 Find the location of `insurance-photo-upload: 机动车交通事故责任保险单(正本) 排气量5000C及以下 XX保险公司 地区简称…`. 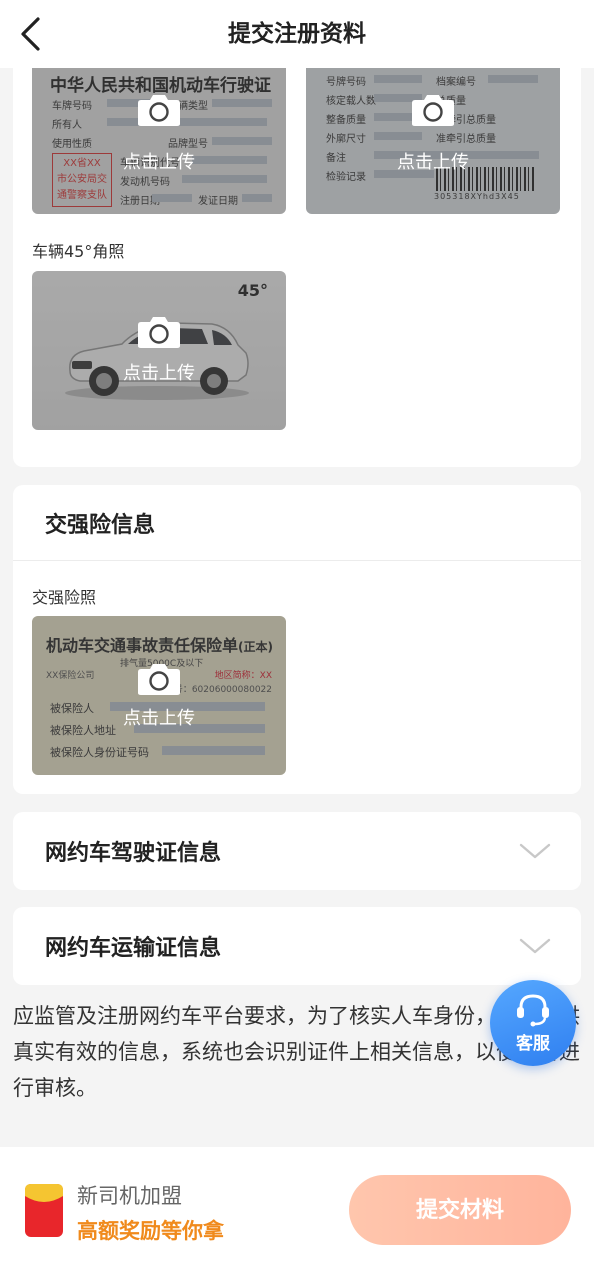

insurance-photo-upload: 机动车交通事故责任保险单(正本) 排气量5000C及以下 XX保险公司 地区简称… is located at coordinates (159, 695).